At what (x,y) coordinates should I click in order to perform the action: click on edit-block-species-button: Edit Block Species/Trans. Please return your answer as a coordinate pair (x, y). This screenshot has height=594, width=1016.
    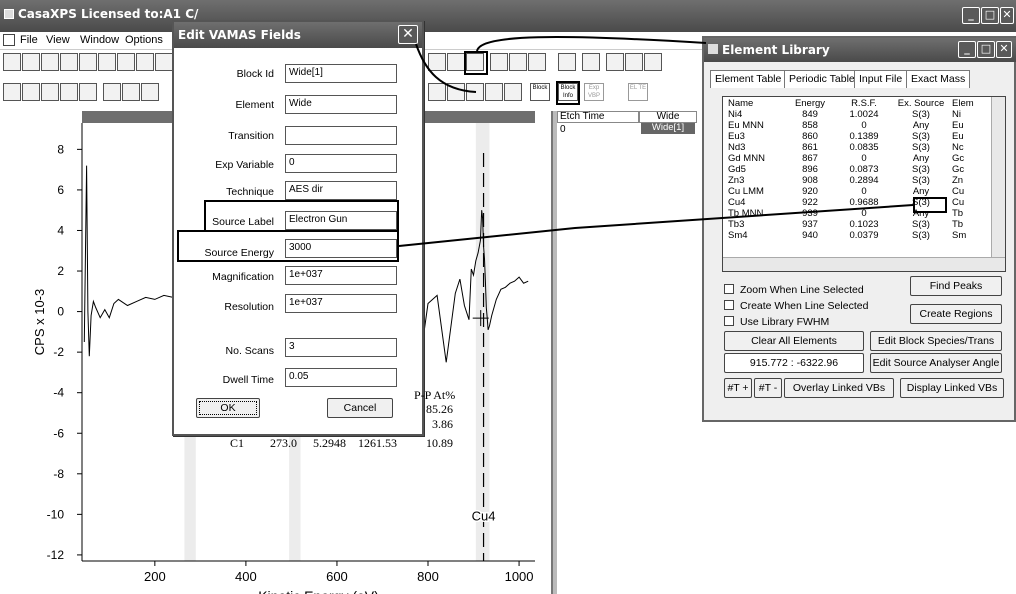
    Looking at the image, I should click on (936, 341).